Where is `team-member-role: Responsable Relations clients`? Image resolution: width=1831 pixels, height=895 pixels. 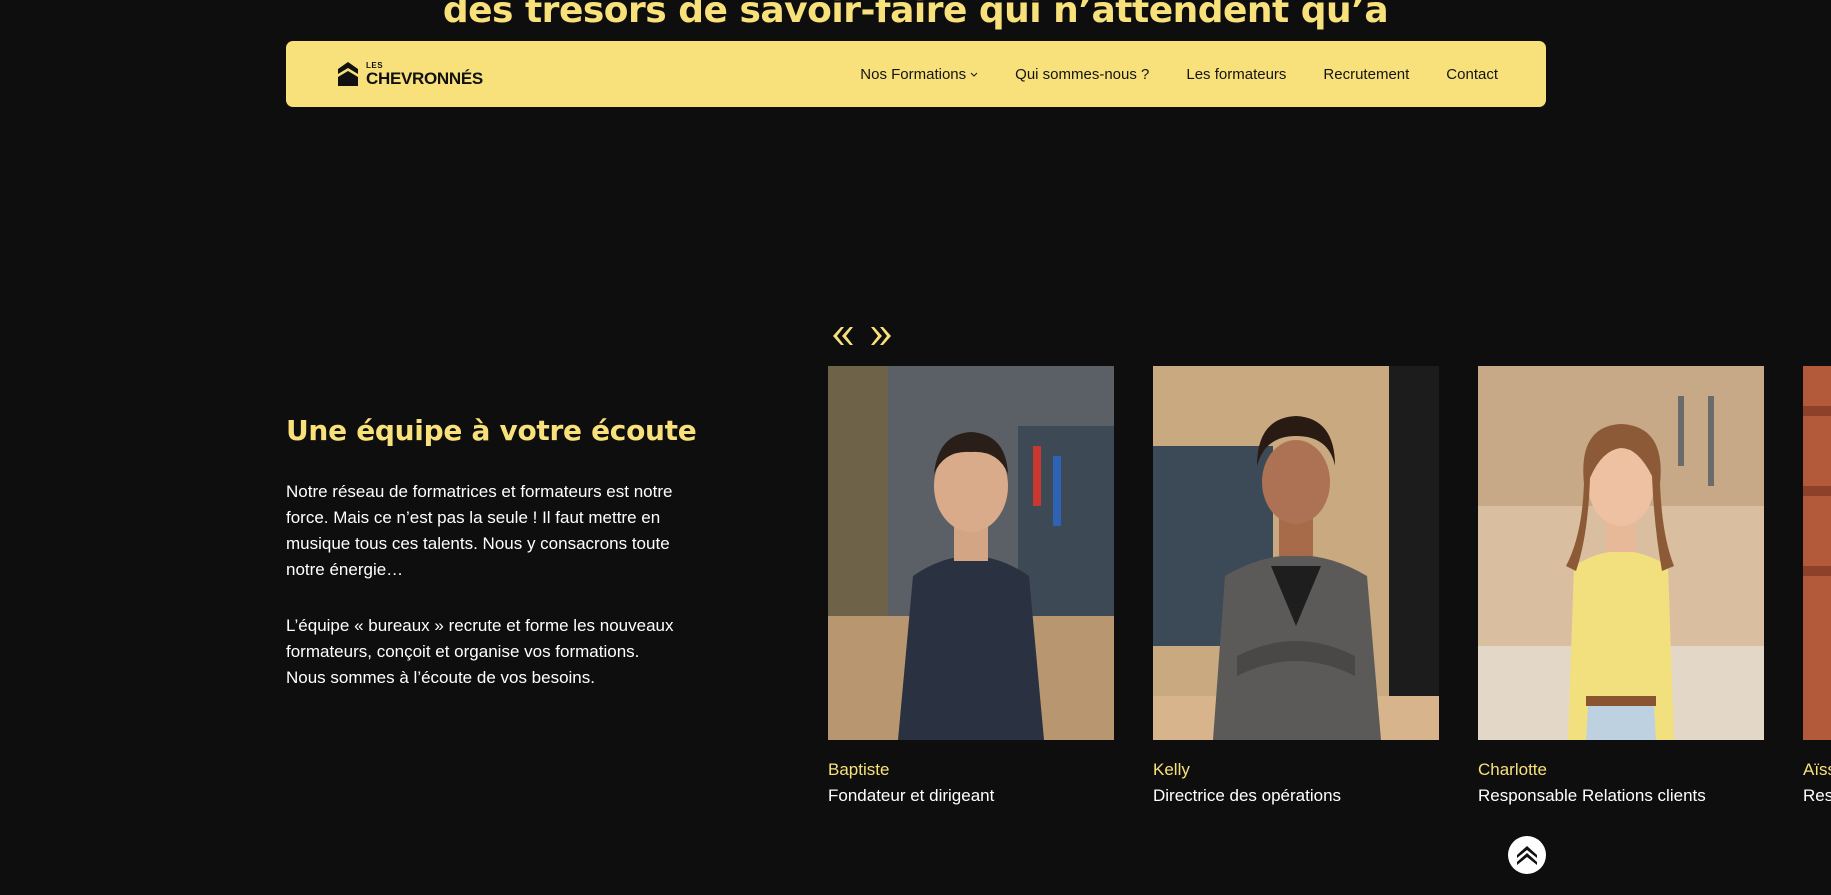 team-member-role: Responsable Relations clients is located at coordinates (1592, 795).